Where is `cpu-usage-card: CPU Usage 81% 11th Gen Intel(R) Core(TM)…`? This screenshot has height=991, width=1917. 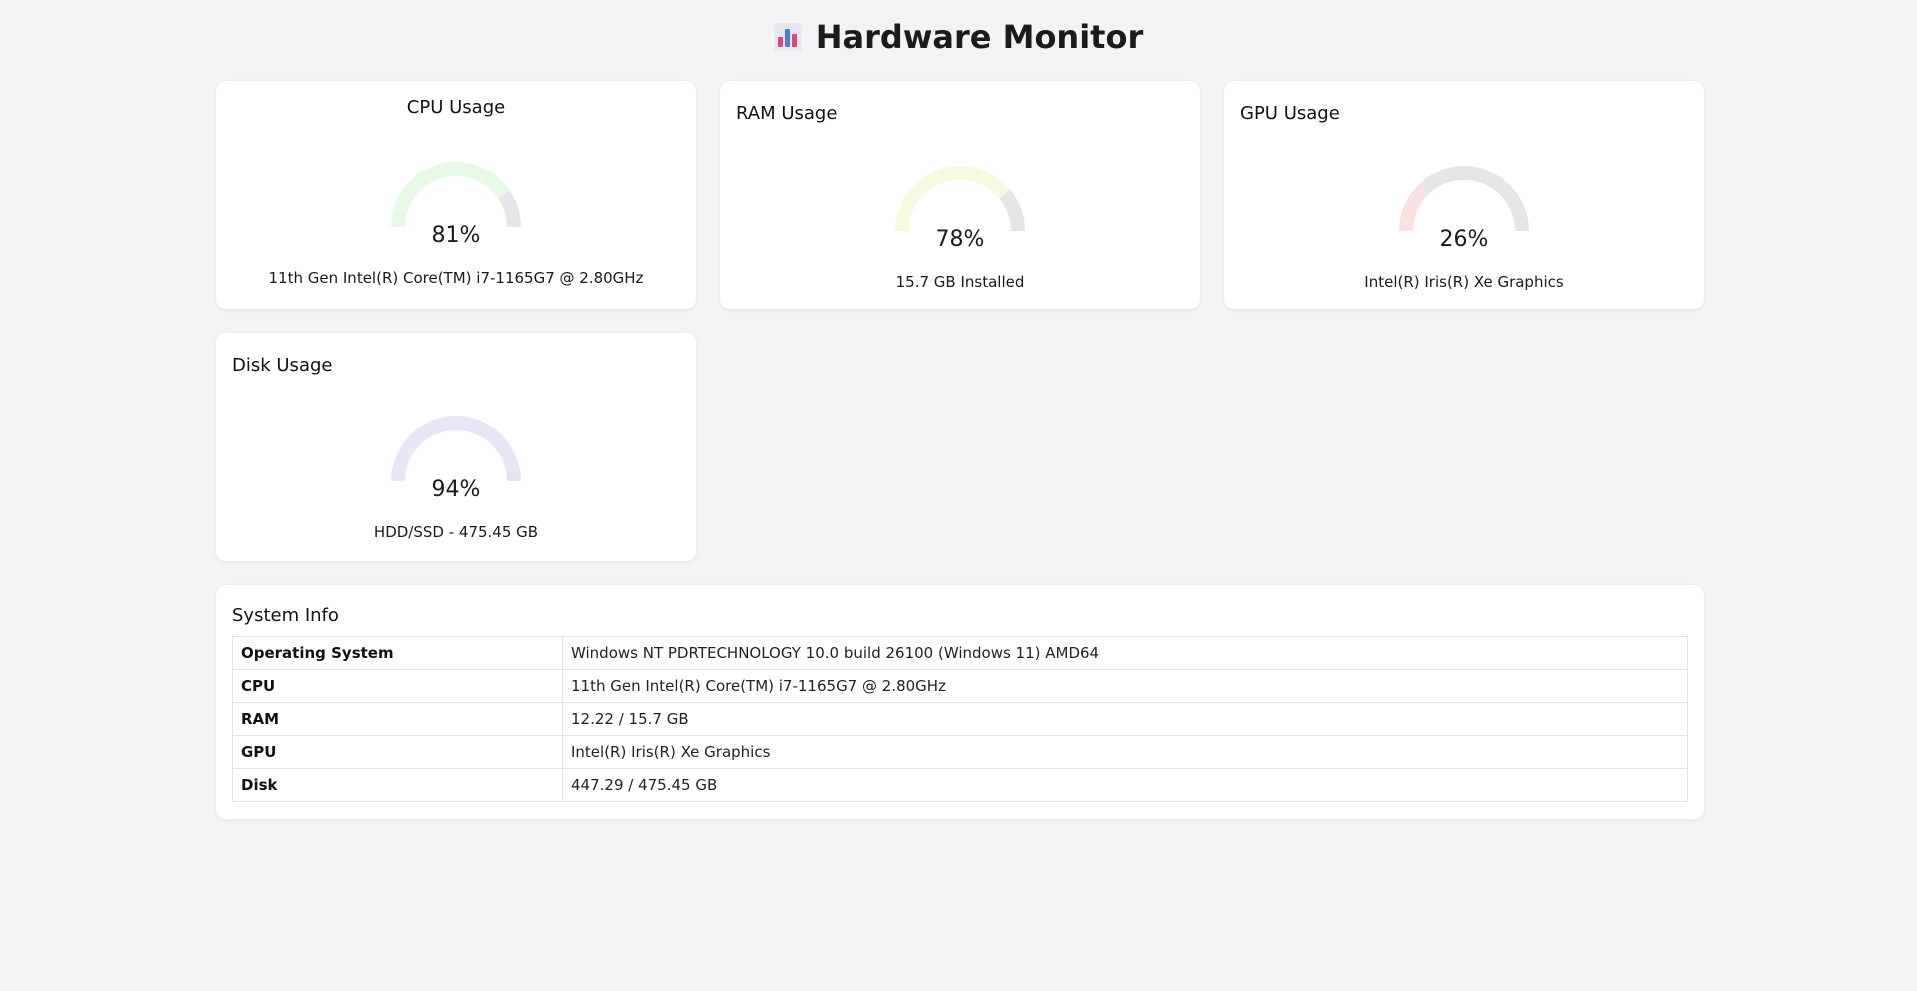
cpu-usage-card: CPU Usage 81% 11th Gen Intel(R) Core(TM)… is located at coordinates (456, 195).